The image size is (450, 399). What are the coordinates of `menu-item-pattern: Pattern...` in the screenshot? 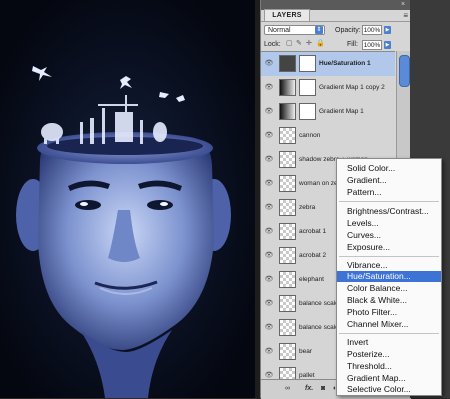 It's located at (389, 192).